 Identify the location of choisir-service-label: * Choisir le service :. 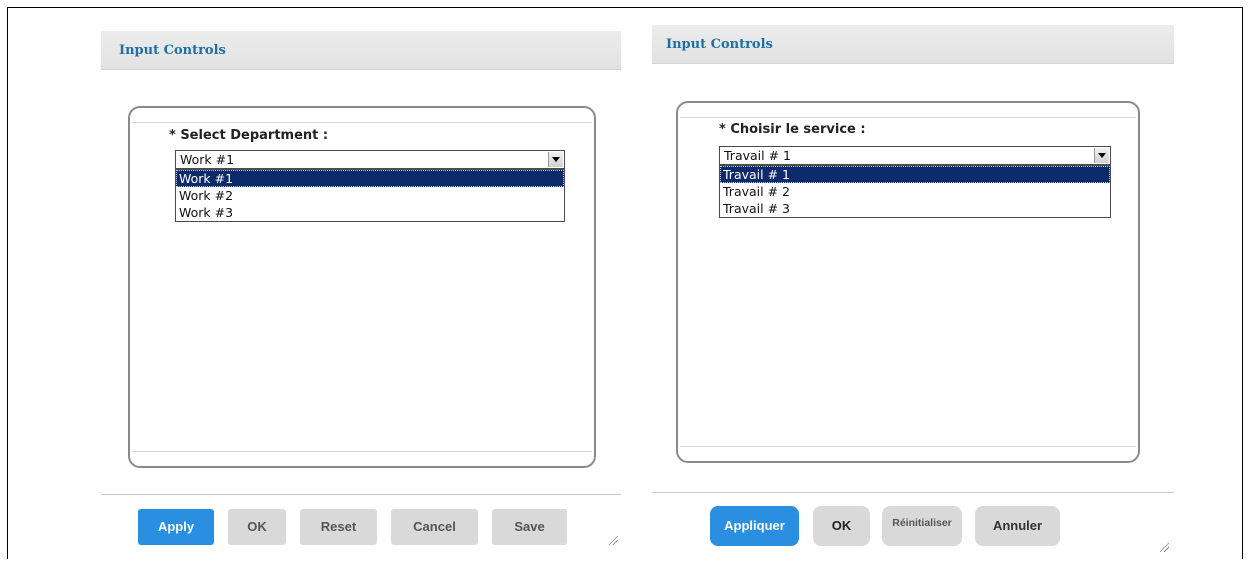
(792, 129).